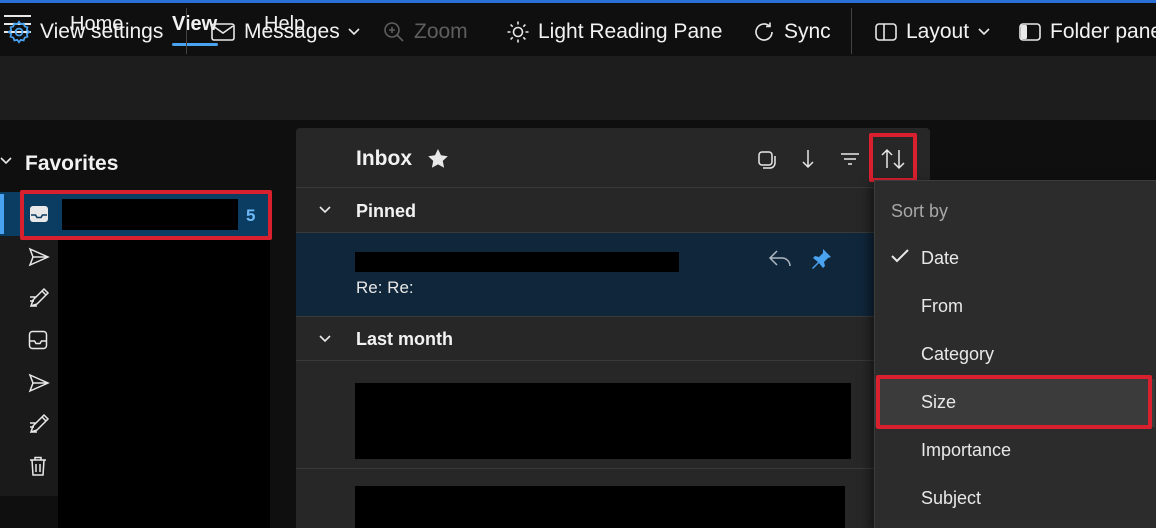 The width and height of the screenshot is (1156, 528). What do you see at coordinates (850, 159) in the screenshot?
I see `filter-icon` at bounding box center [850, 159].